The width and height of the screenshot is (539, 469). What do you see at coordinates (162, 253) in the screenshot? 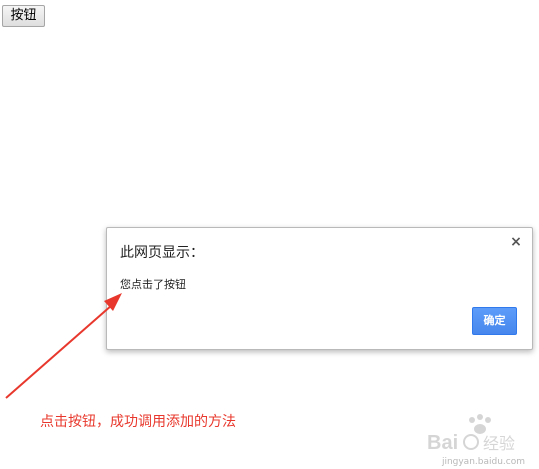
I see `dialog-title: 此网页显示：` at bounding box center [162, 253].